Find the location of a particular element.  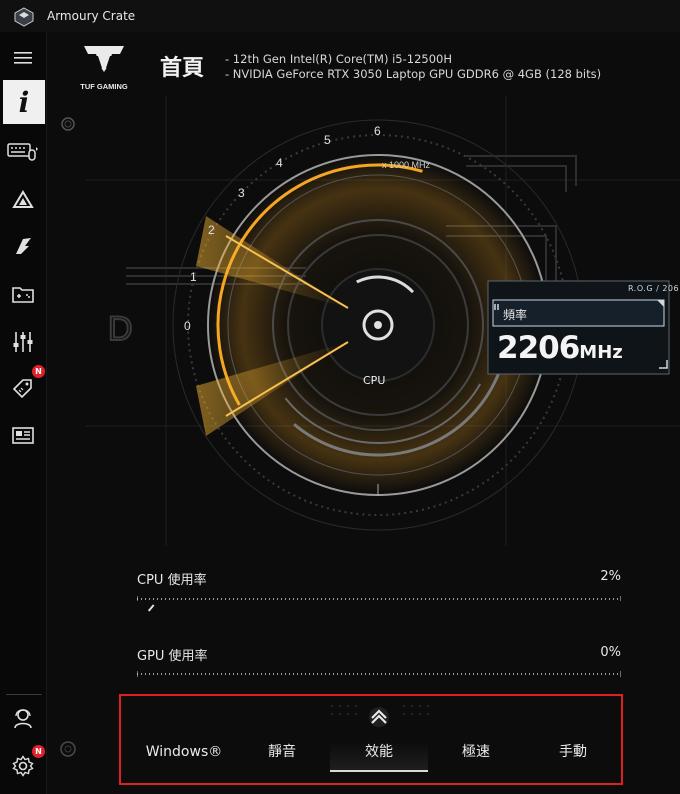

sidebar: i N N is located at coordinates (23, 413).